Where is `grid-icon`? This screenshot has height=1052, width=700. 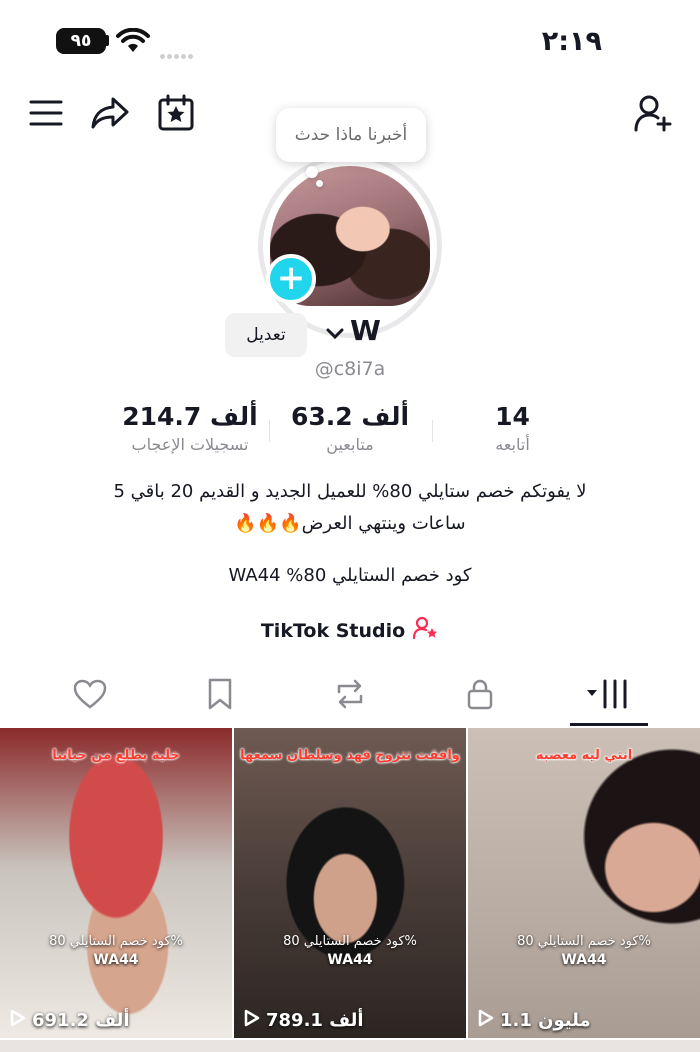 grid-icon is located at coordinates (608, 696).